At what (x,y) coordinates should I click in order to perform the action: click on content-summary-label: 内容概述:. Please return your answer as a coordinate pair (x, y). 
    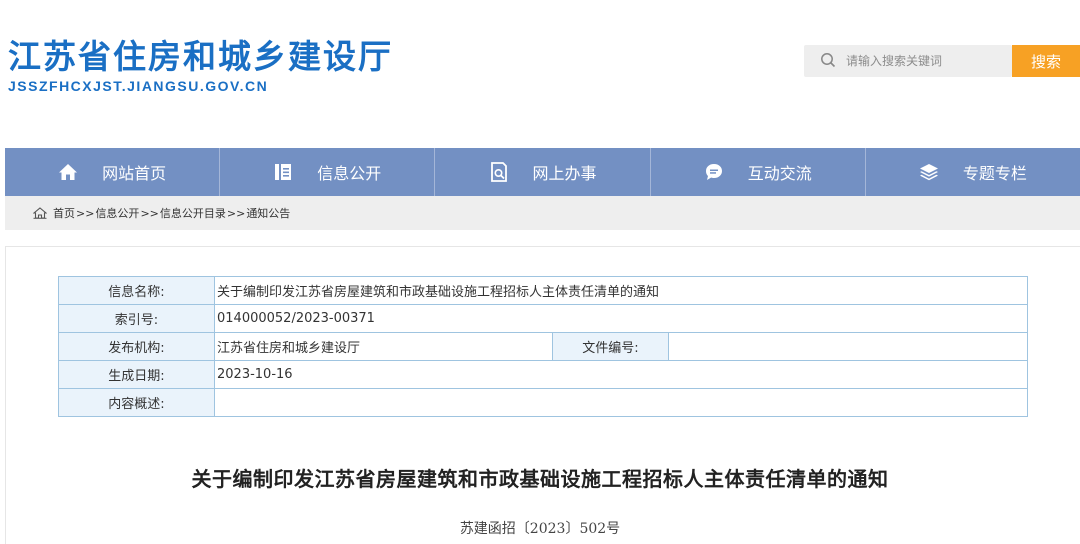
    Looking at the image, I should click on (136, 402).